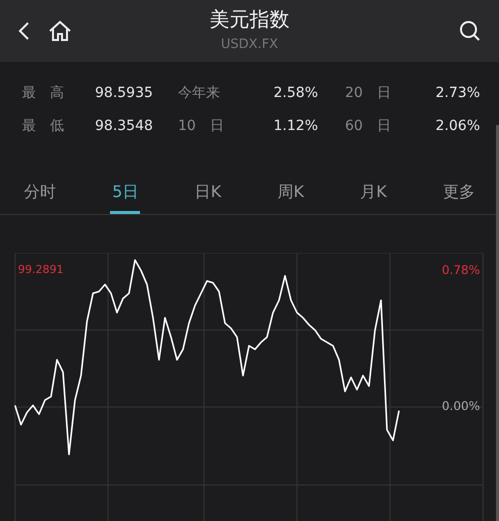  Describe the element at coordinates (457, 126) in the screenshot. I see `stat-value: 2.06%` at that location.